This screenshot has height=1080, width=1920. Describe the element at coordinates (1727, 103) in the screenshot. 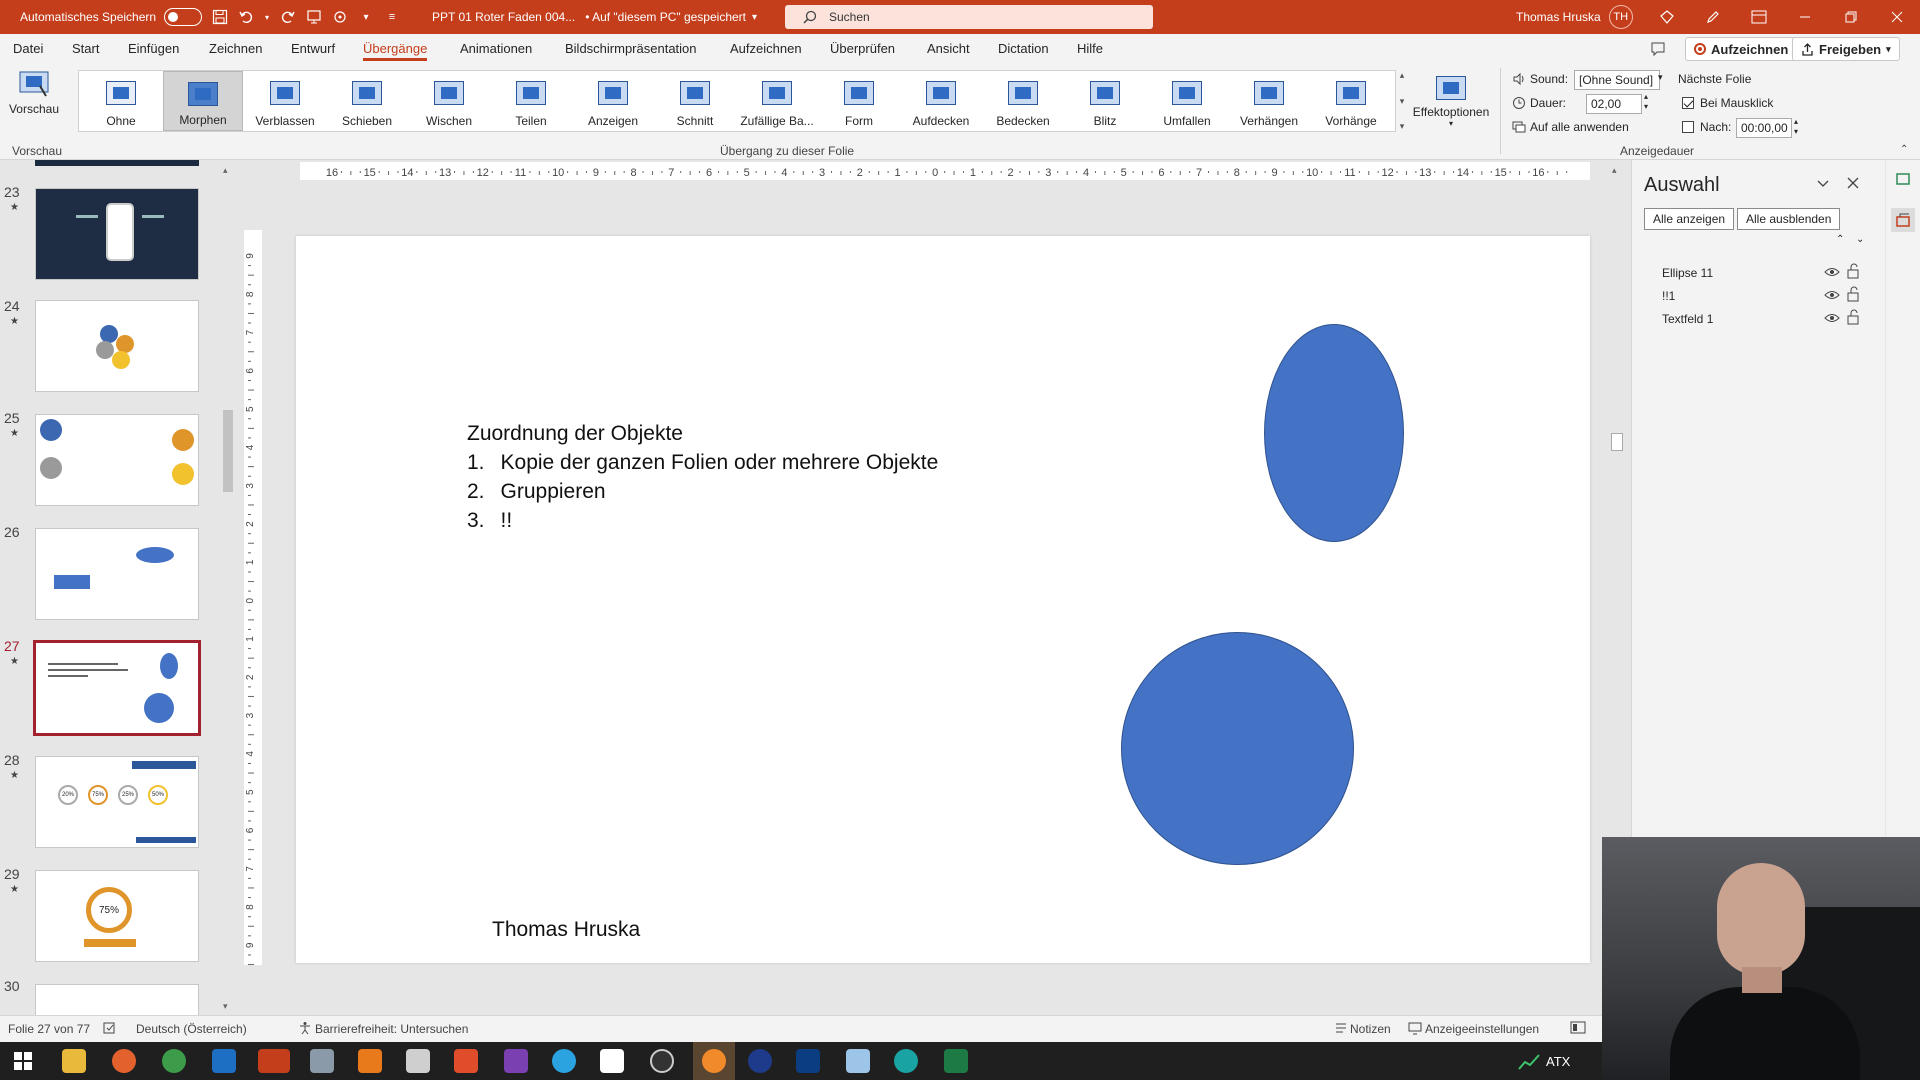

I see `on-click-checkbox: Bei Mausklick` at that location.